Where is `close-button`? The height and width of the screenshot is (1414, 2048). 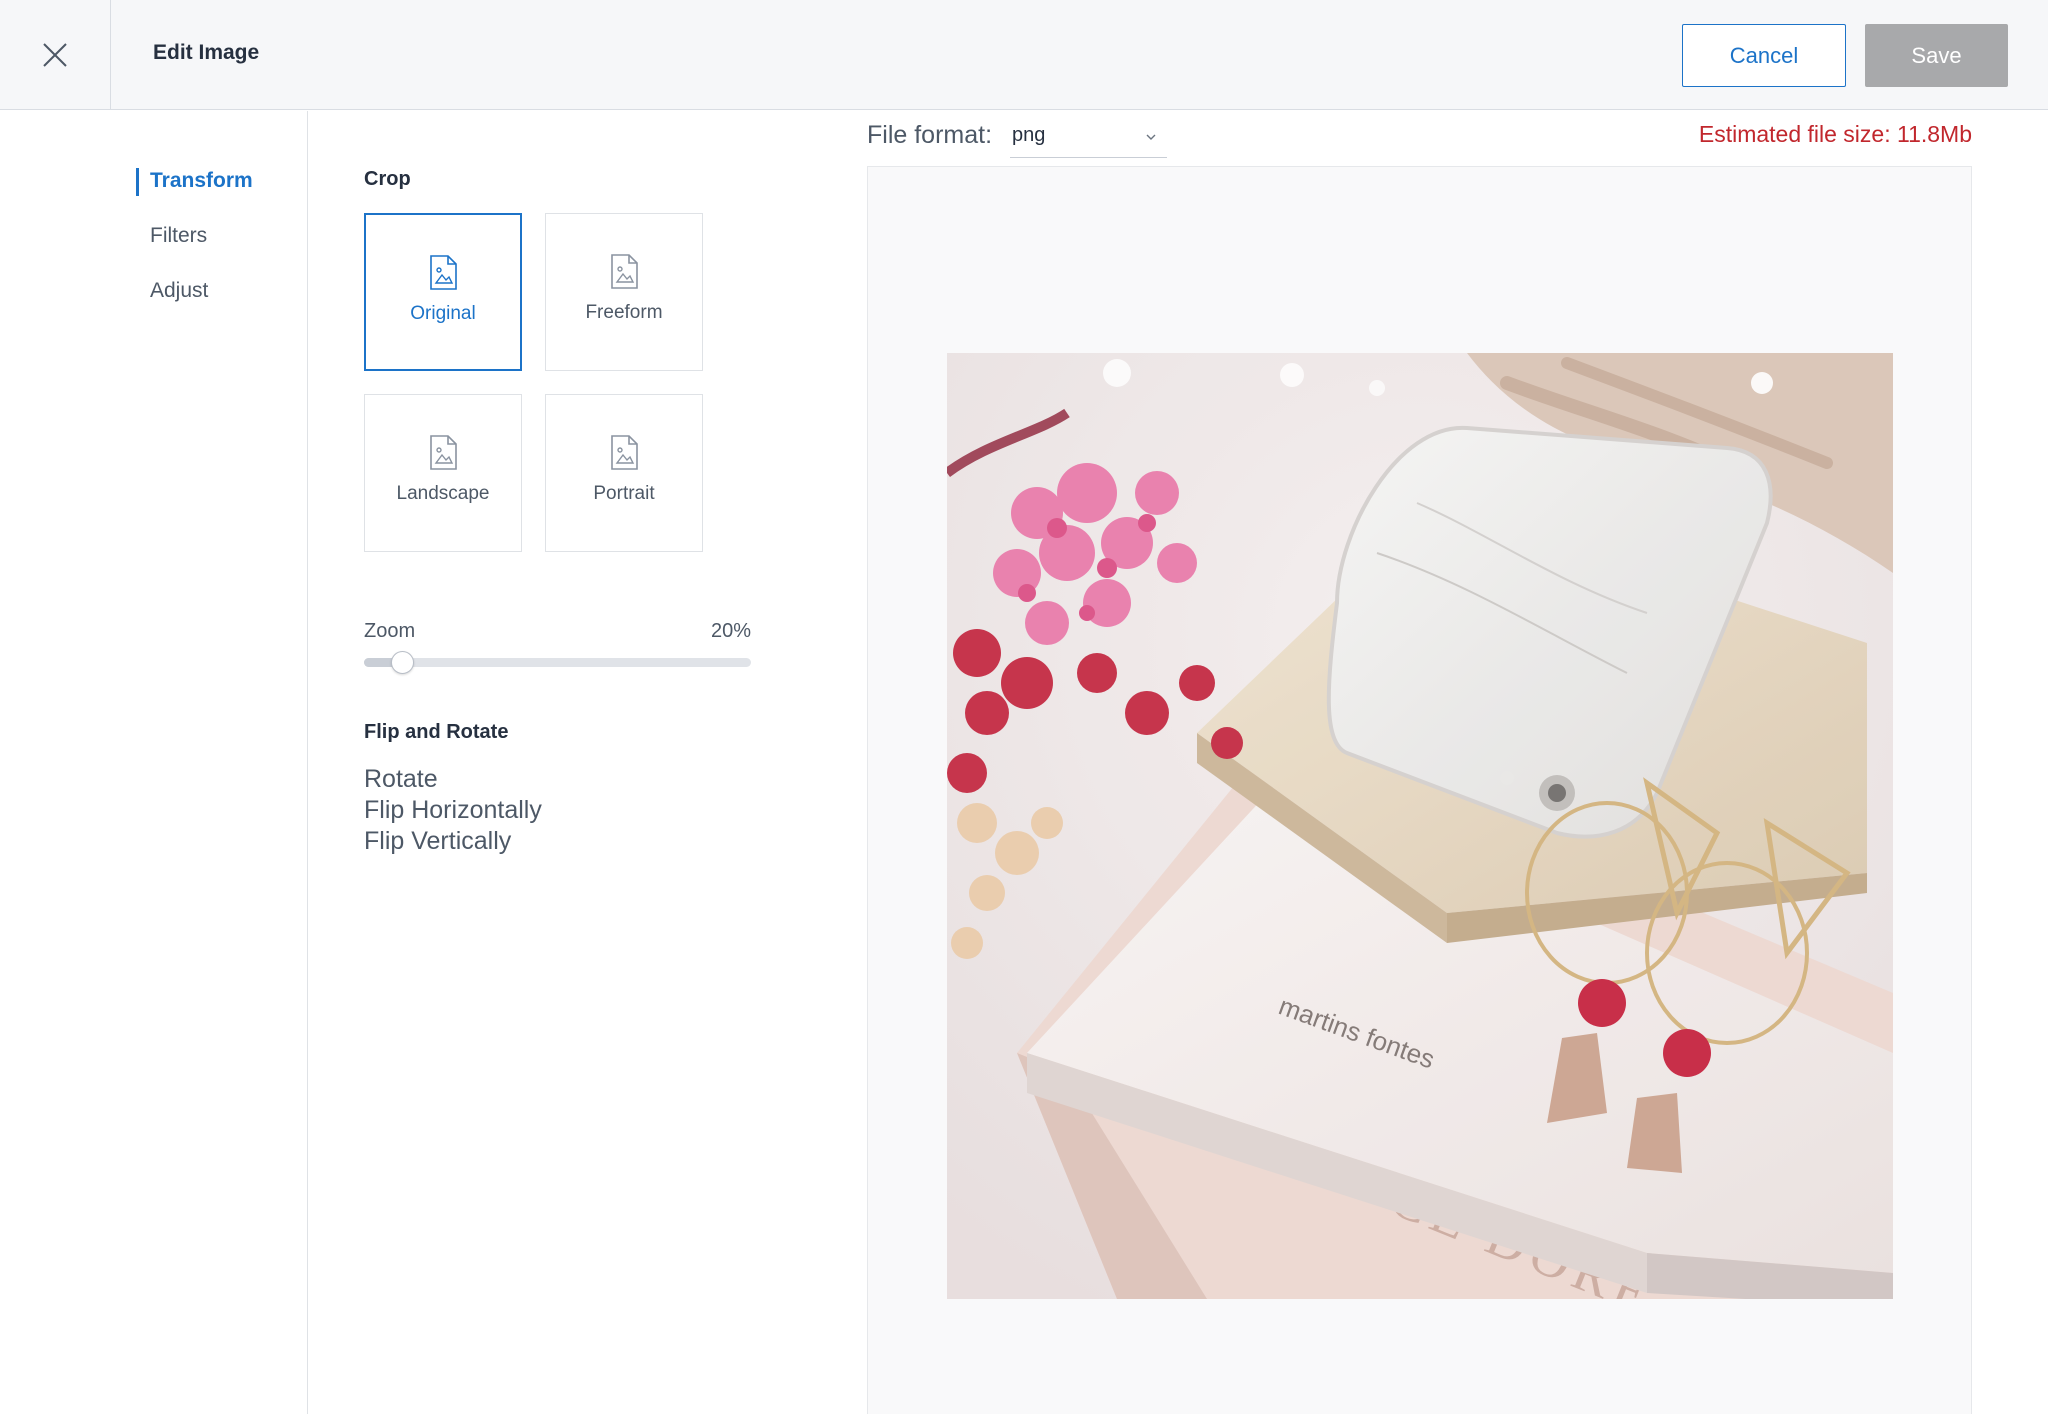 close-button is located at coordinates (55, 55).